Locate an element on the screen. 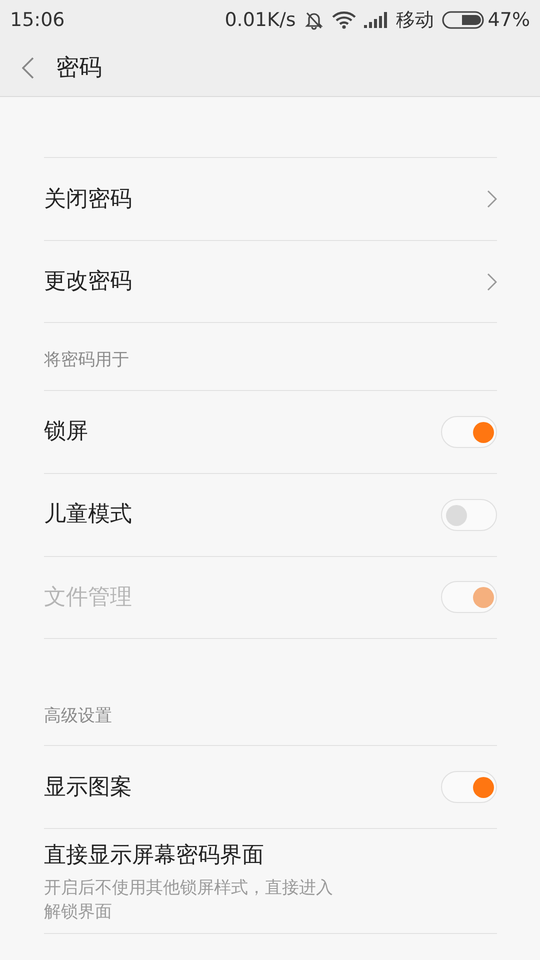 This screenshot has width=540, height=960. network-speed: 0.01K/s is located at coordinates (260, 20).